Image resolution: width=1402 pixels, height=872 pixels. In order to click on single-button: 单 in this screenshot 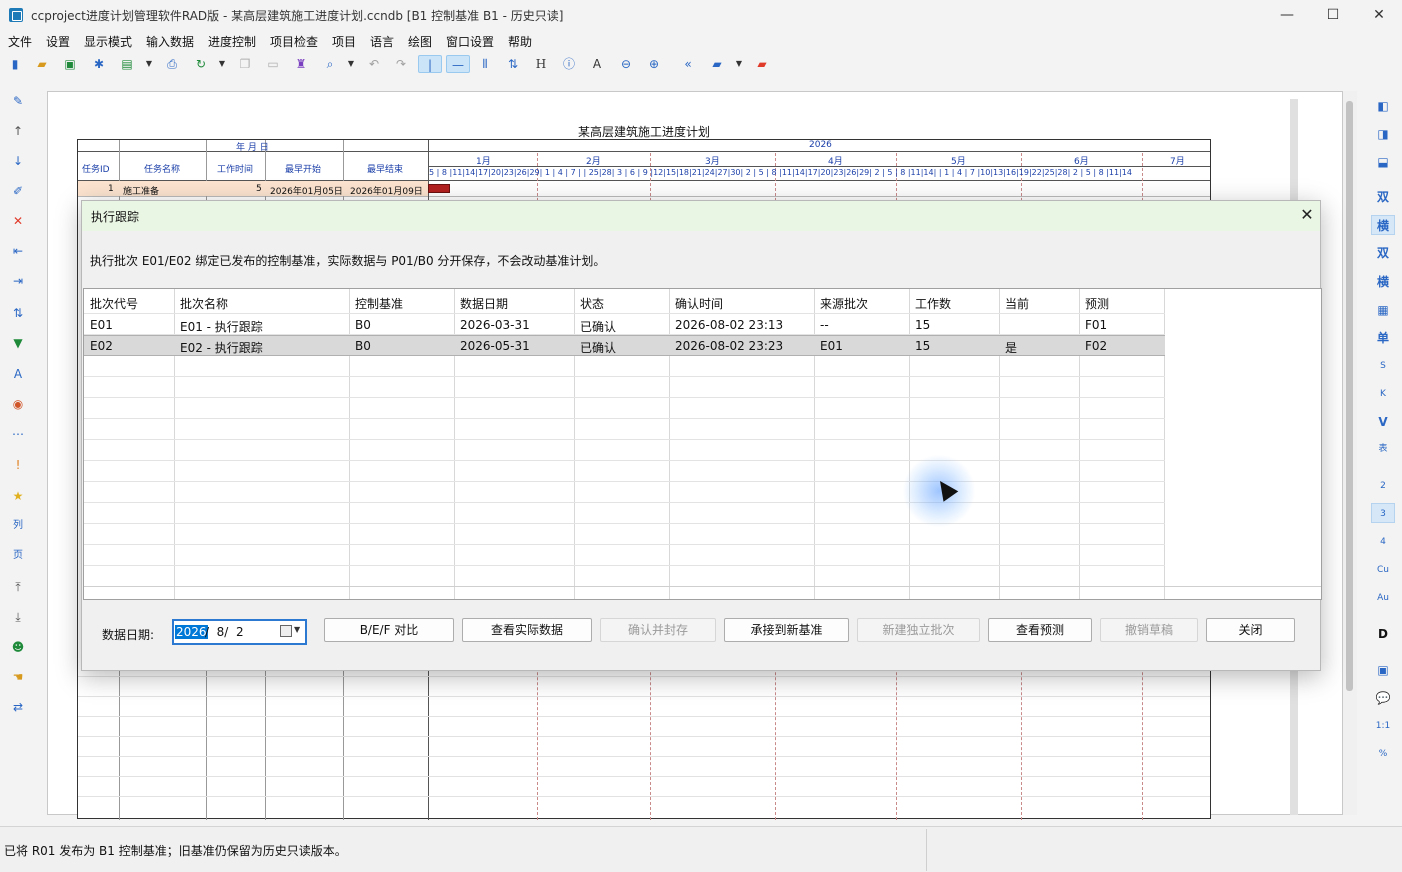, I will do `click(1383, 338)`.